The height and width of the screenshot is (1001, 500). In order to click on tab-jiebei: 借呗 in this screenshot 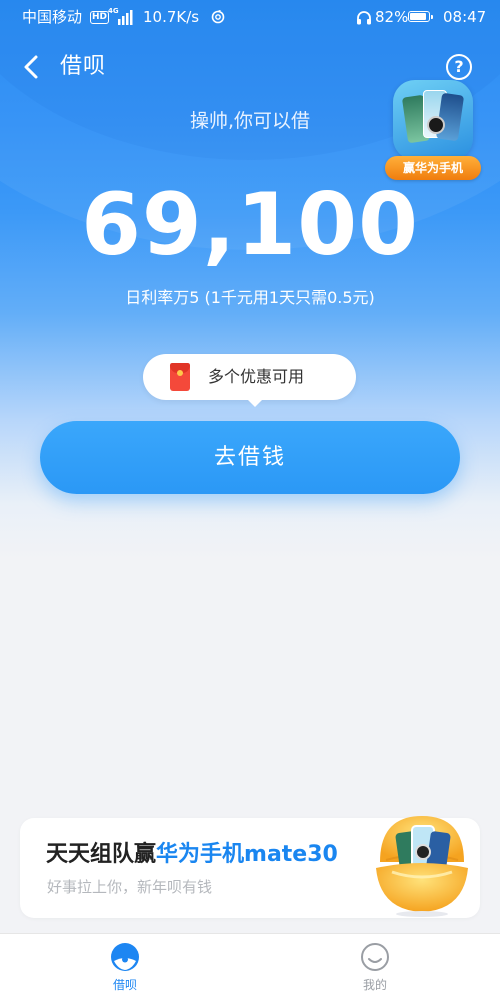, I will do `click(125, 967)`.